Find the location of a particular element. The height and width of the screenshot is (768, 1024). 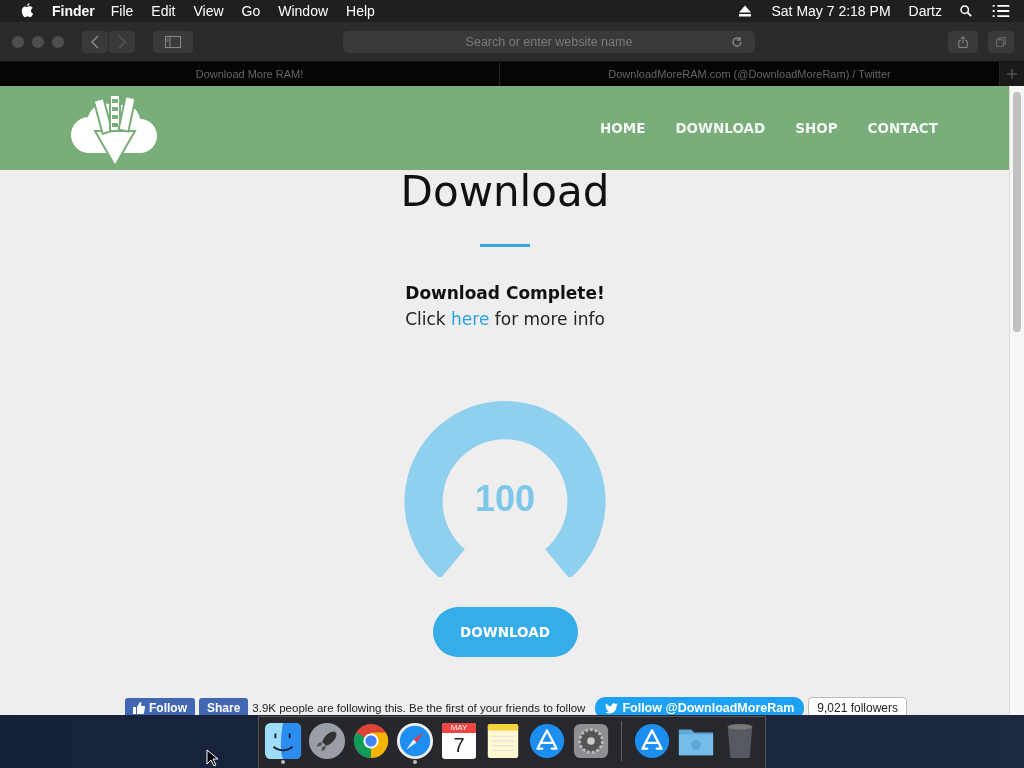

menu-user: Dartz is located at coordinates (925, 11).